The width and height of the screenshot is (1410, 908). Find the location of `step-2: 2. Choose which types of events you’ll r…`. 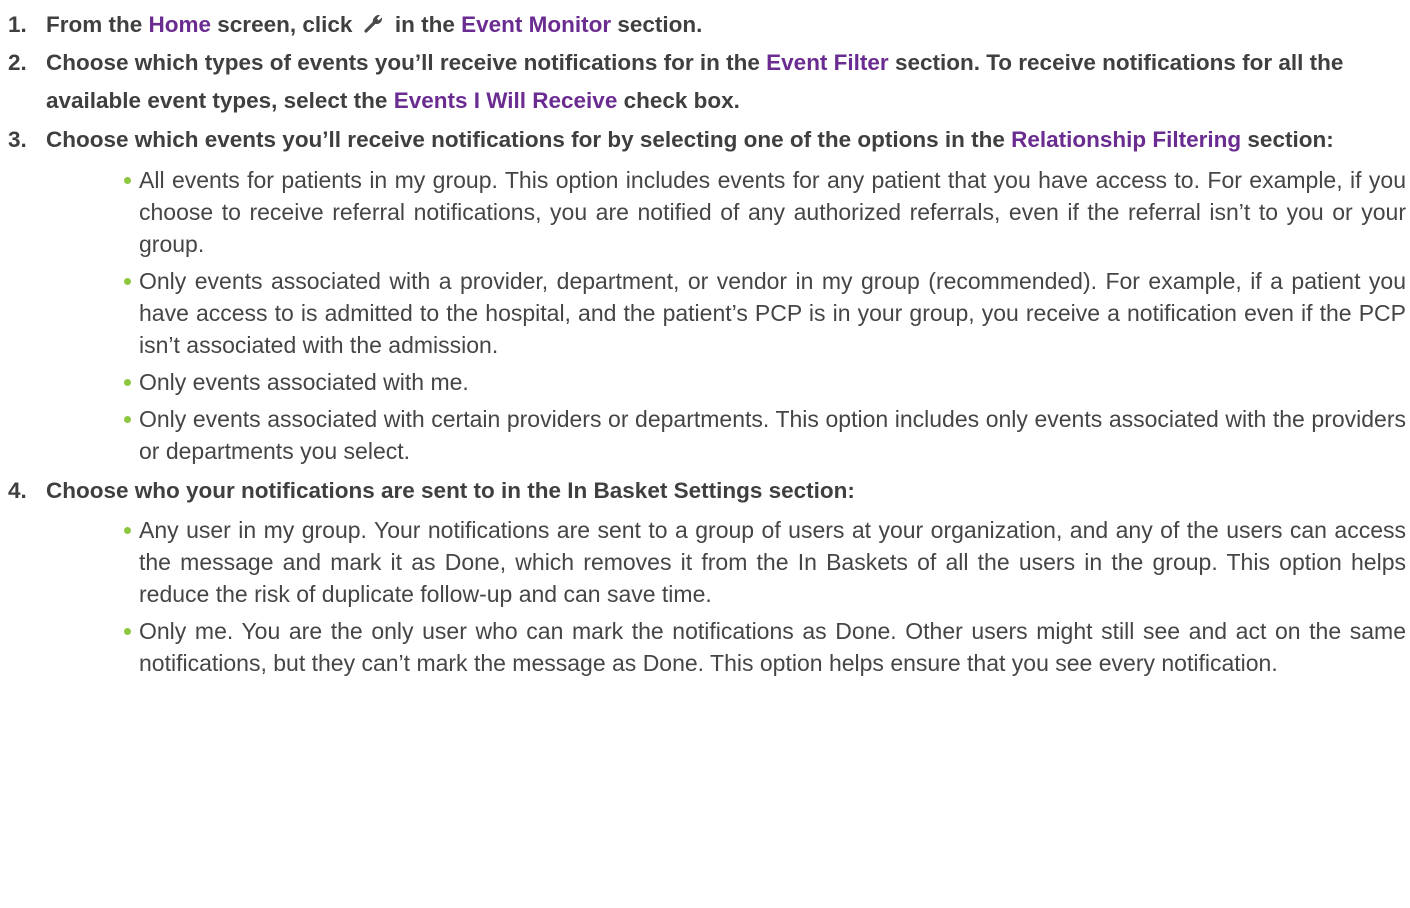

step-2: 2. Choose which types of events you’ll r… is located at coordinates (707, 82).